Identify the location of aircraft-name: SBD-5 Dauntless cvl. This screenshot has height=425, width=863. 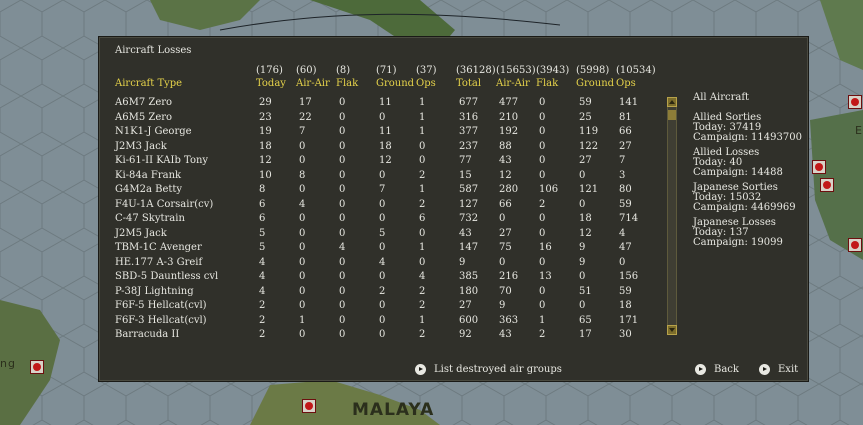
(167, 276).